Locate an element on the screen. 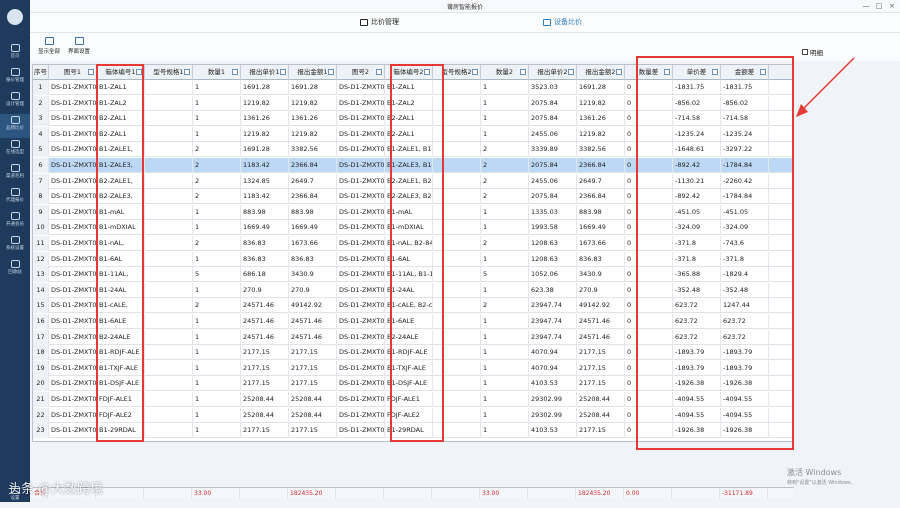  watermark: 头条 @大数跨境 is located at coordinates (56, 489).